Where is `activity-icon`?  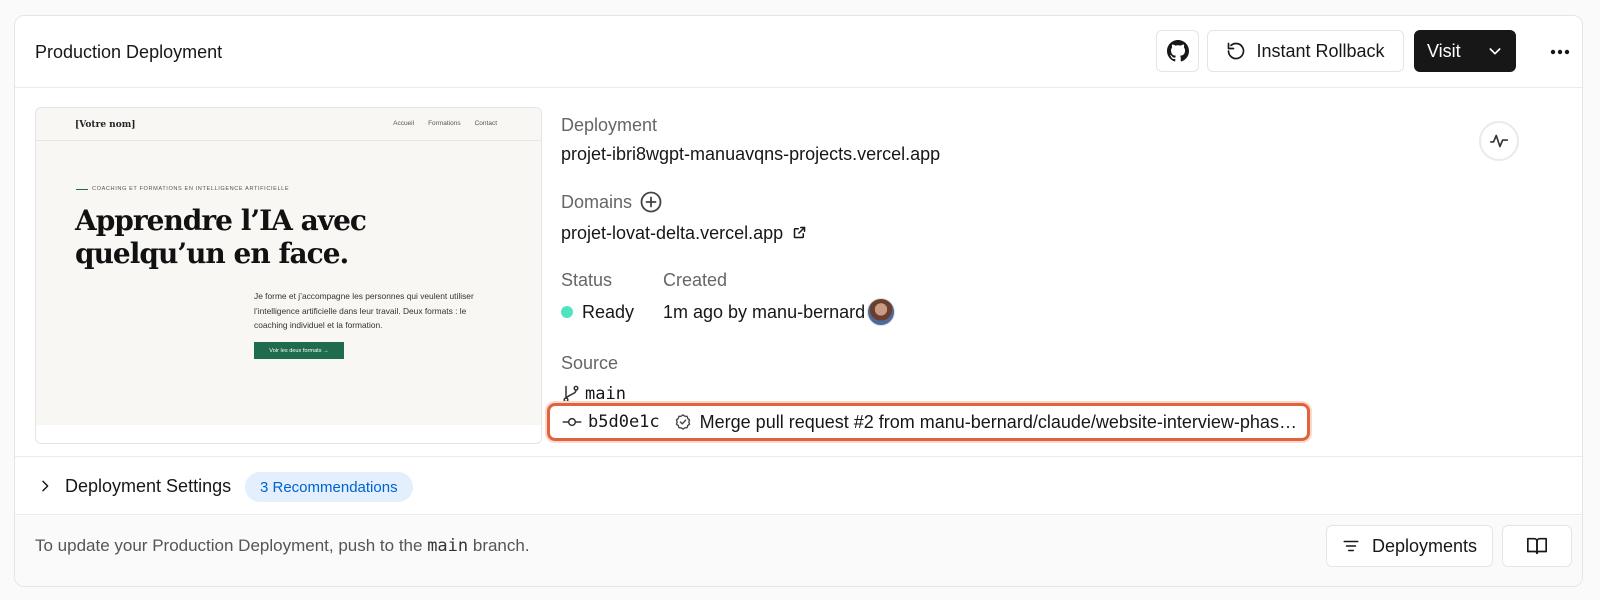
activity-icon is located at coordinates (1499, 141).